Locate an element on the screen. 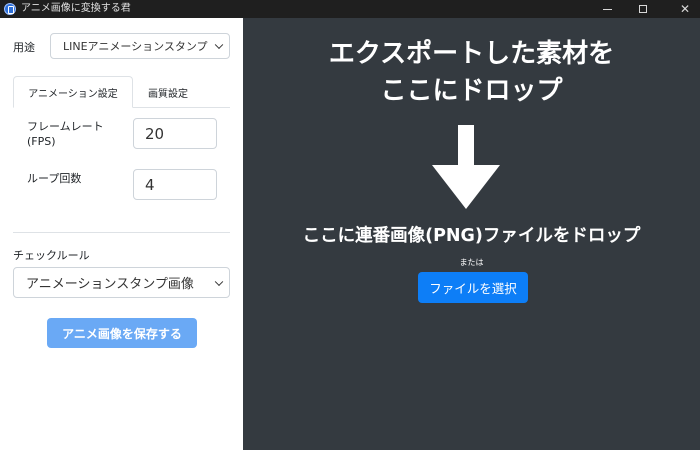 The width and height of the screenshot is (700, 450). app-icon is located at coordinates (10, 9).